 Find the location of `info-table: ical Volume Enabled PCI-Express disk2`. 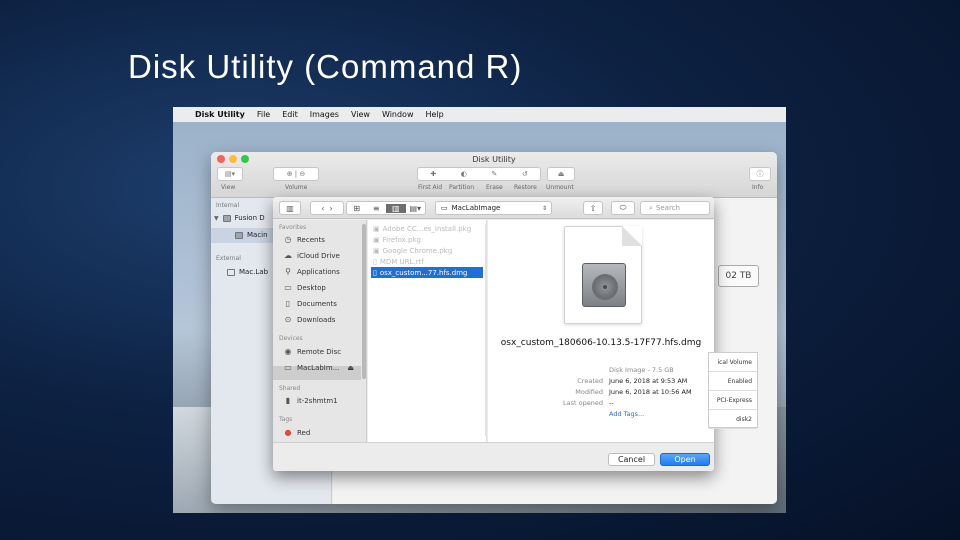

info-table: ical Volume Enabled PCI-Express disk2 is located at coordinates (733, 390).